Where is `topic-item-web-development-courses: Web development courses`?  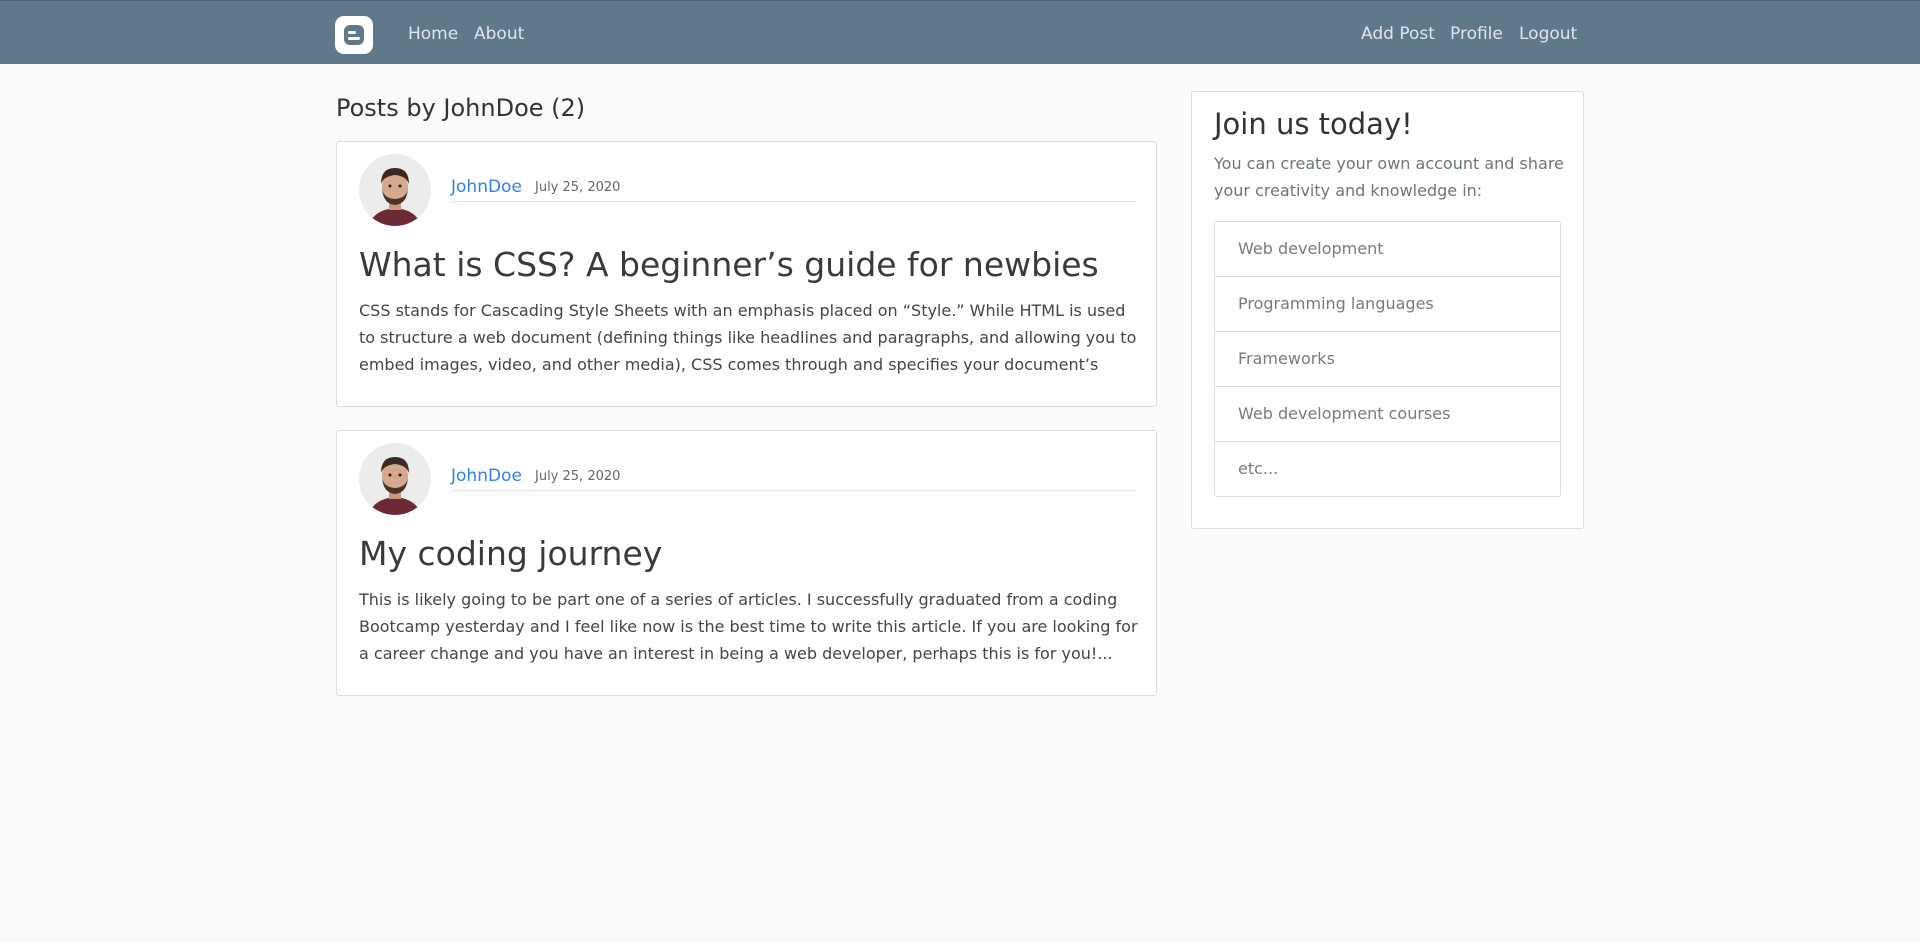
topic-item-web-development-courses: Web development courses is located at coordinates (1387, 413).